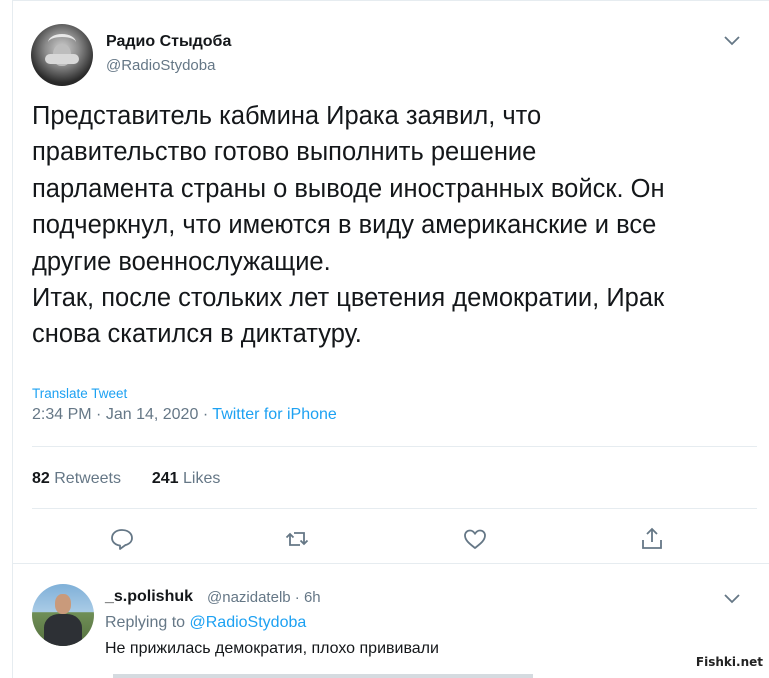 The image size is (769, 678). Describe the element at coordinates (79, 393) in the screenshot. I see `translate-tweet-link: Translate Tweet` at that location.